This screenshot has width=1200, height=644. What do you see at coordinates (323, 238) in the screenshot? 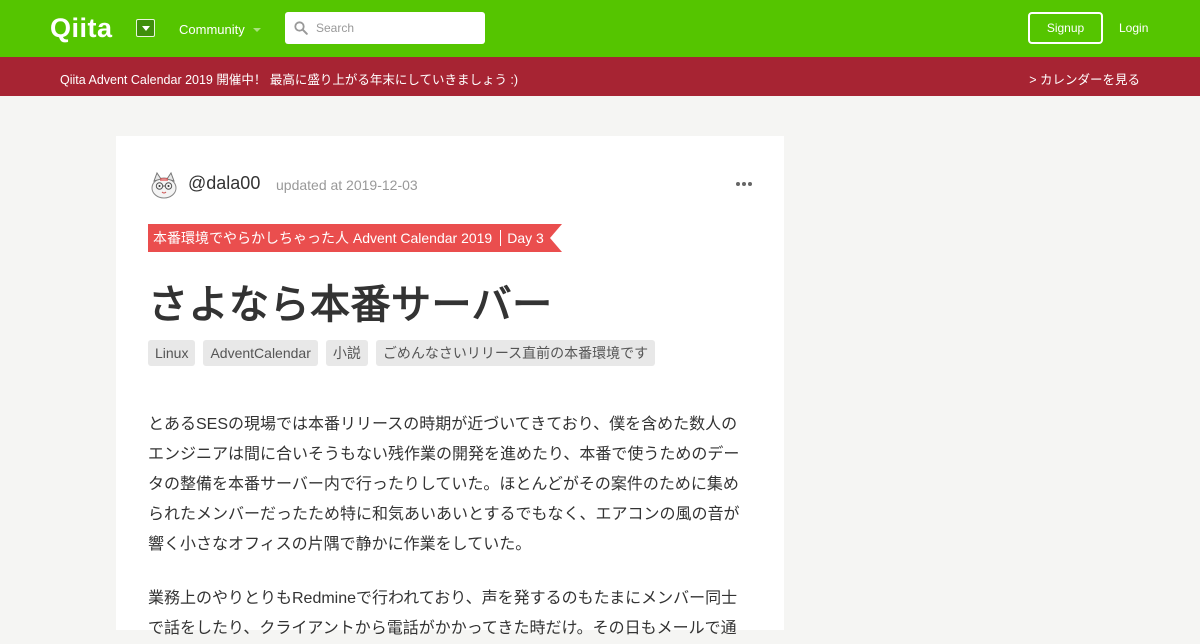
I see `calendar-name: 本番環境でやらかしちゃった人 Advent Calendar 2019` at bounding box center [323, 238].